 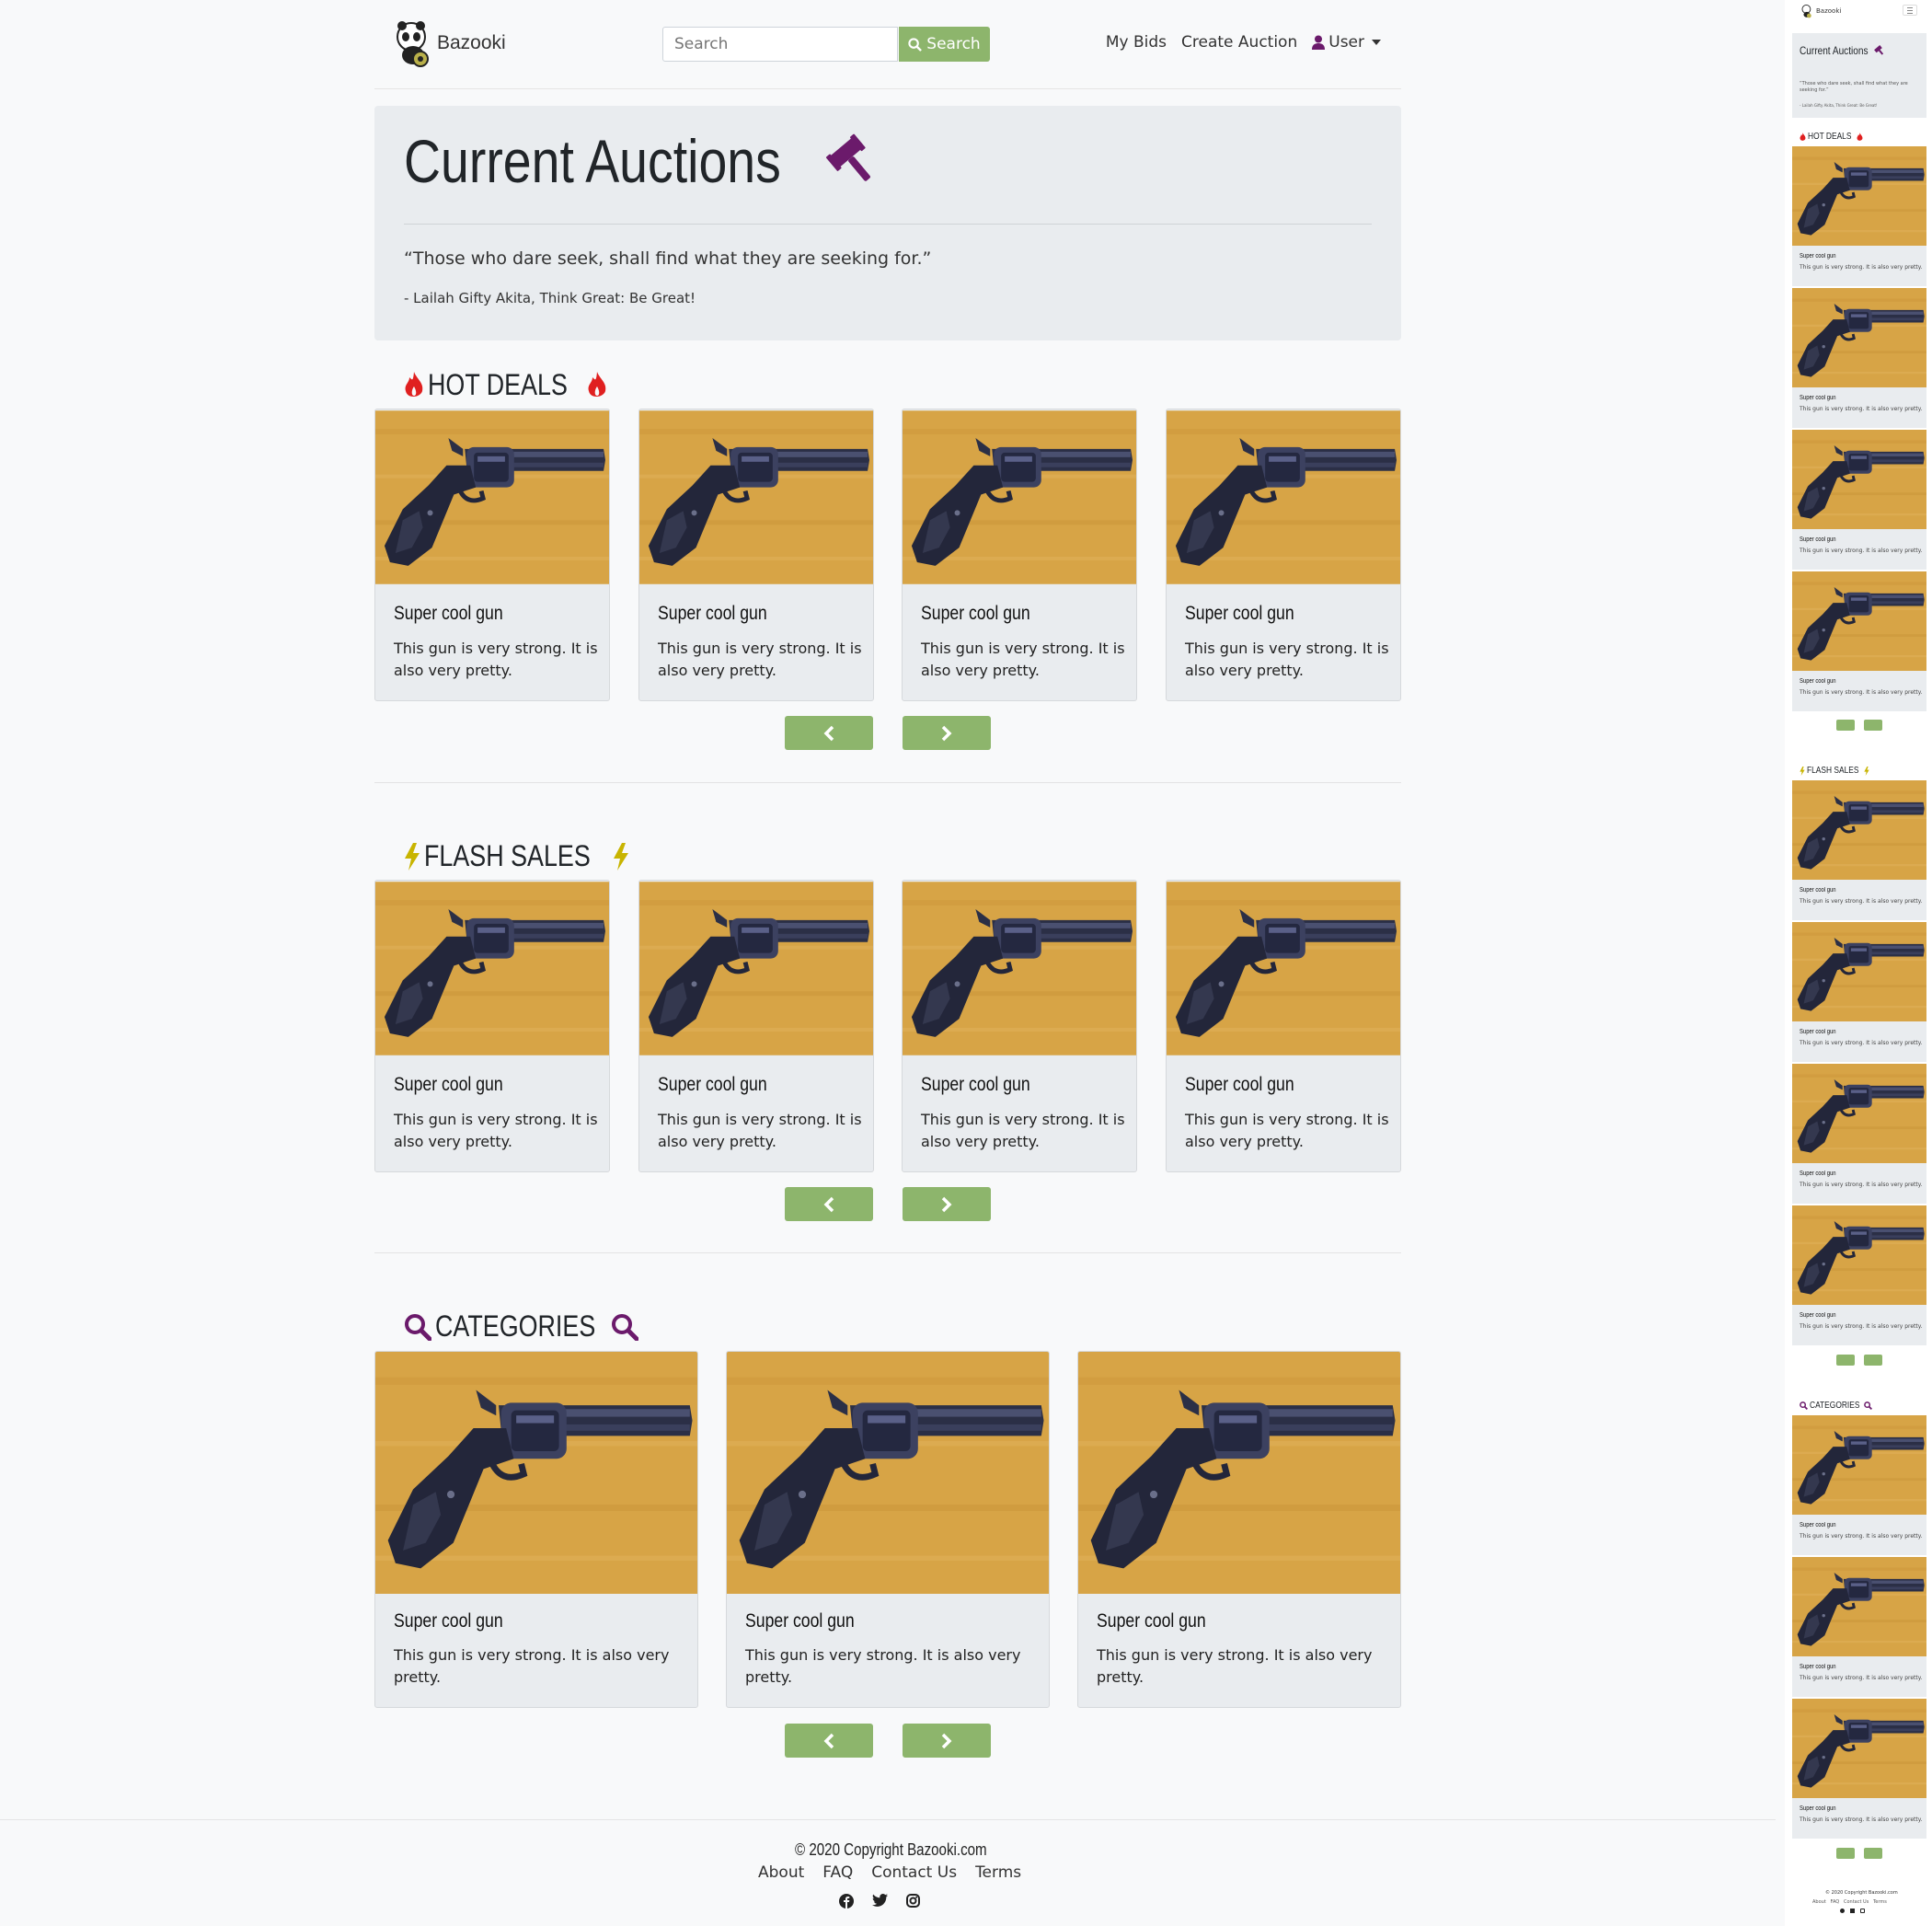 I want to click on nav-user-label: User, so click(x=1346, y=42).